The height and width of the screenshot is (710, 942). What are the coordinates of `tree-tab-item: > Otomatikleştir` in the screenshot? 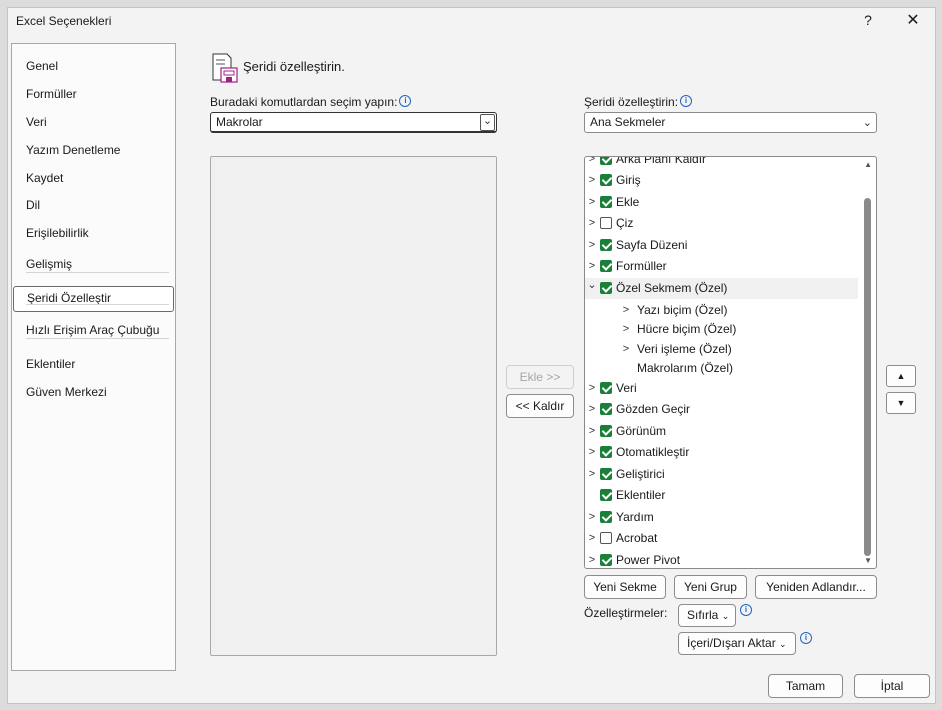 It's located at (721, 452).